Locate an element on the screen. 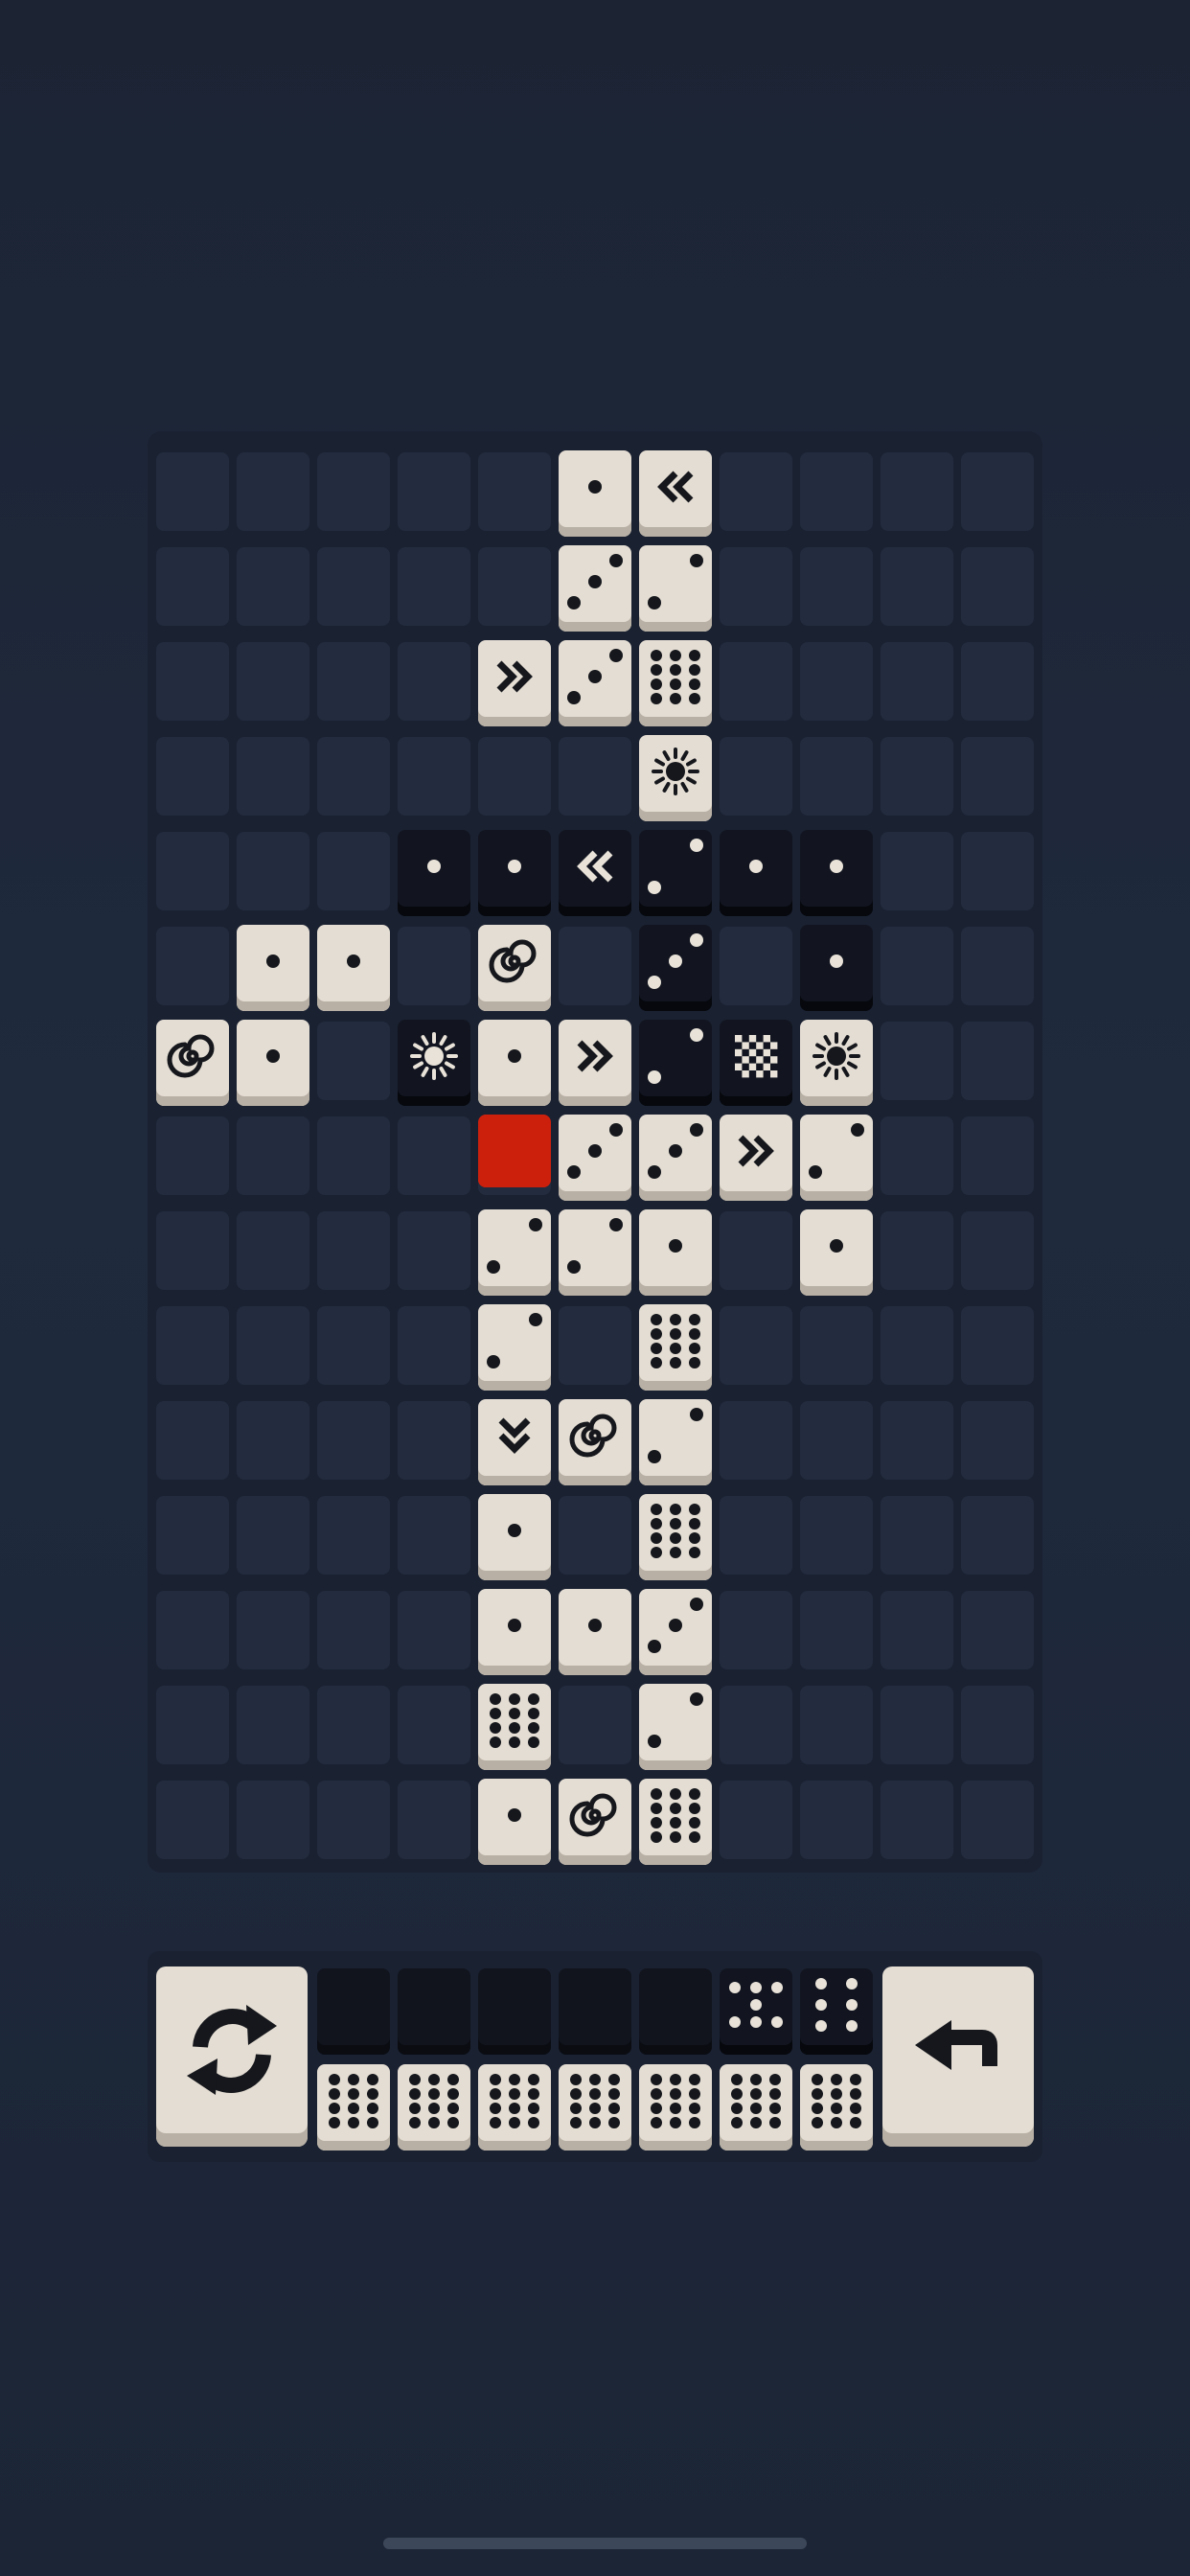 Image resolution: width=1190 pixels, height=2576 pixels. black-tile-arrow-left-icon is located at coordinates (595, 873).